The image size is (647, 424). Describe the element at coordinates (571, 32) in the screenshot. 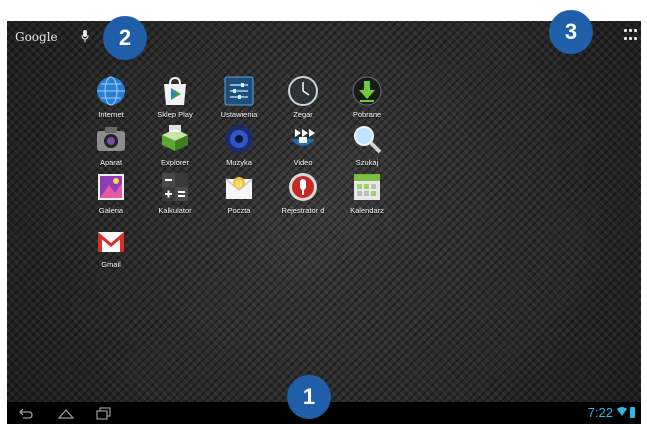

I see `callout-badge-3: 3` at that location.